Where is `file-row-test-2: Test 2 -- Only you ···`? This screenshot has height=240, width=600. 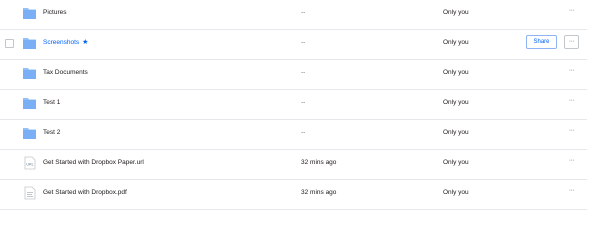
file-row-test-2: Test 2 -- Only you ··· is located at coordinates (293, 135).